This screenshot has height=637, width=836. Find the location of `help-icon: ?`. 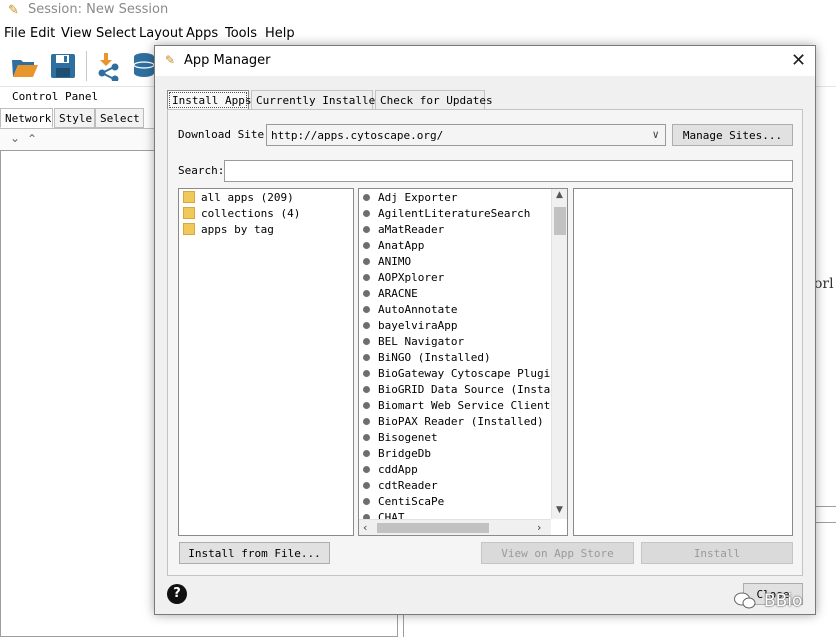

help-icon: ? is located at coordinates (177, 594).